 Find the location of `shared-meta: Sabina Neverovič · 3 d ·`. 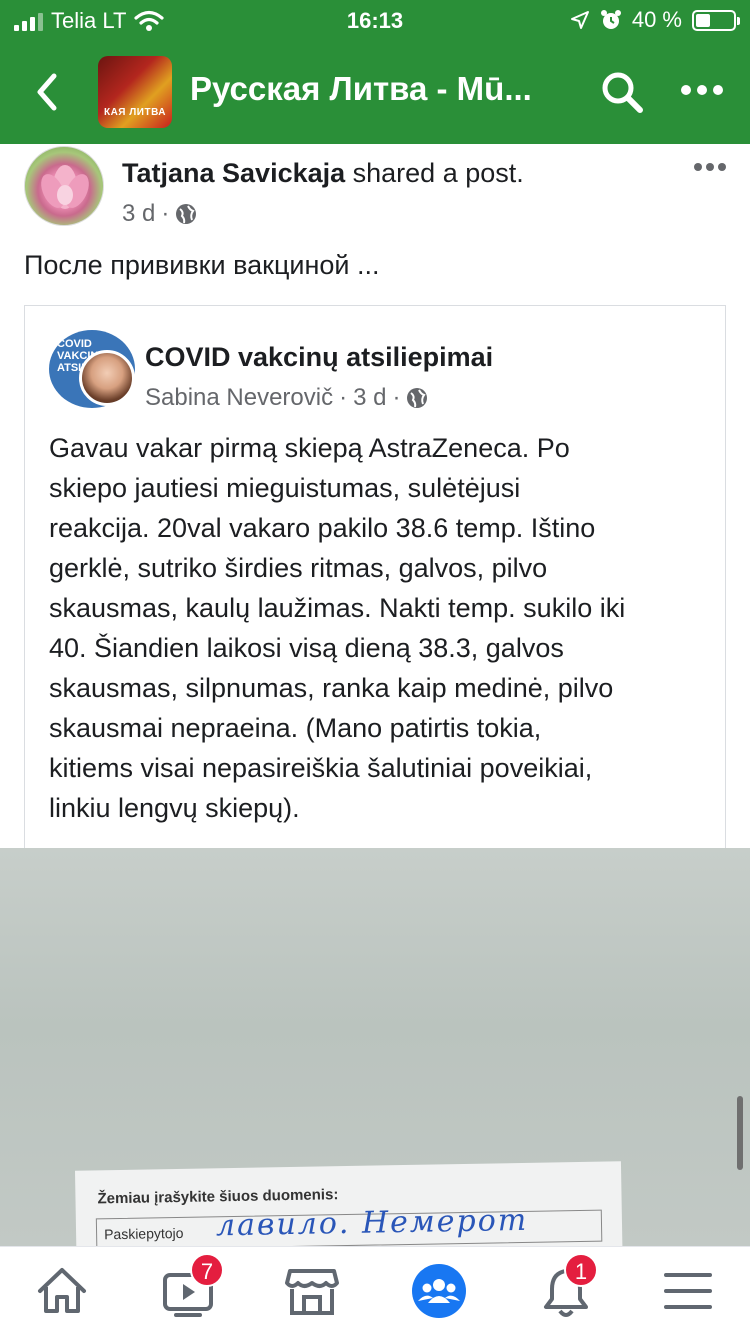

shared-meta: Sabina Neverovič · 3 d · is located at coordinates (286, 398).